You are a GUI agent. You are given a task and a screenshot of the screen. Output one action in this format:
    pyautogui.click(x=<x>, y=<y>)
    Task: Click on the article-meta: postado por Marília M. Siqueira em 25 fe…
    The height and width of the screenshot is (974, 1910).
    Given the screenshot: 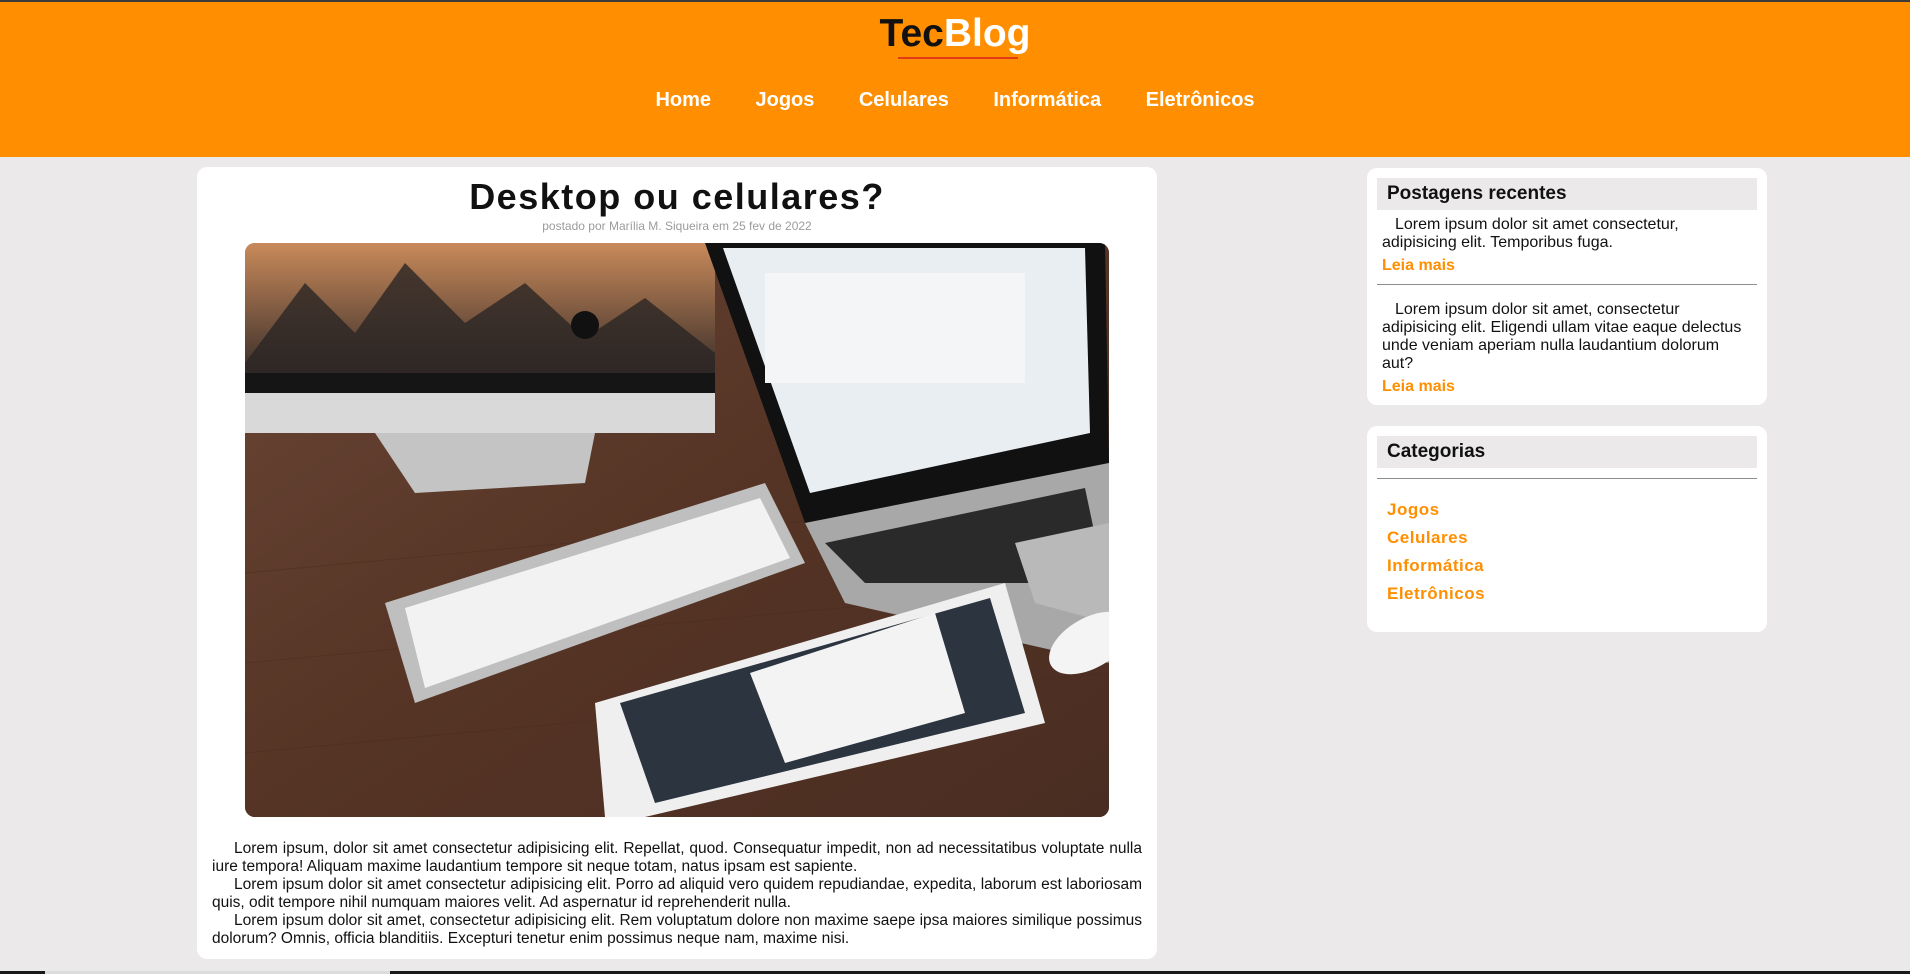 What is the action you would take?
    pyautogui.click(x=677, y=226)
    